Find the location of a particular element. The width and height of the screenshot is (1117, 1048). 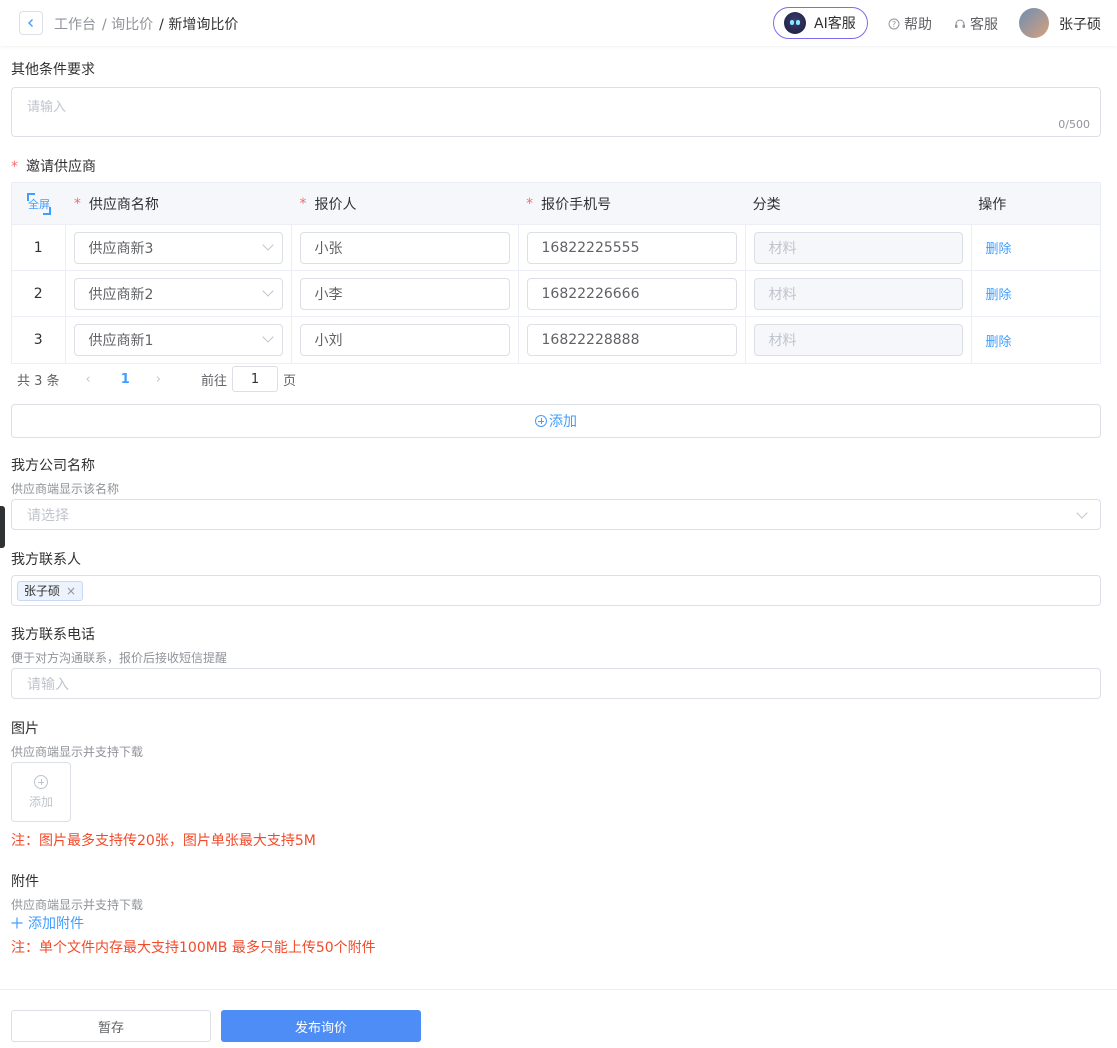

company-name-select: 请选择 is located at coordinates (556, 514).